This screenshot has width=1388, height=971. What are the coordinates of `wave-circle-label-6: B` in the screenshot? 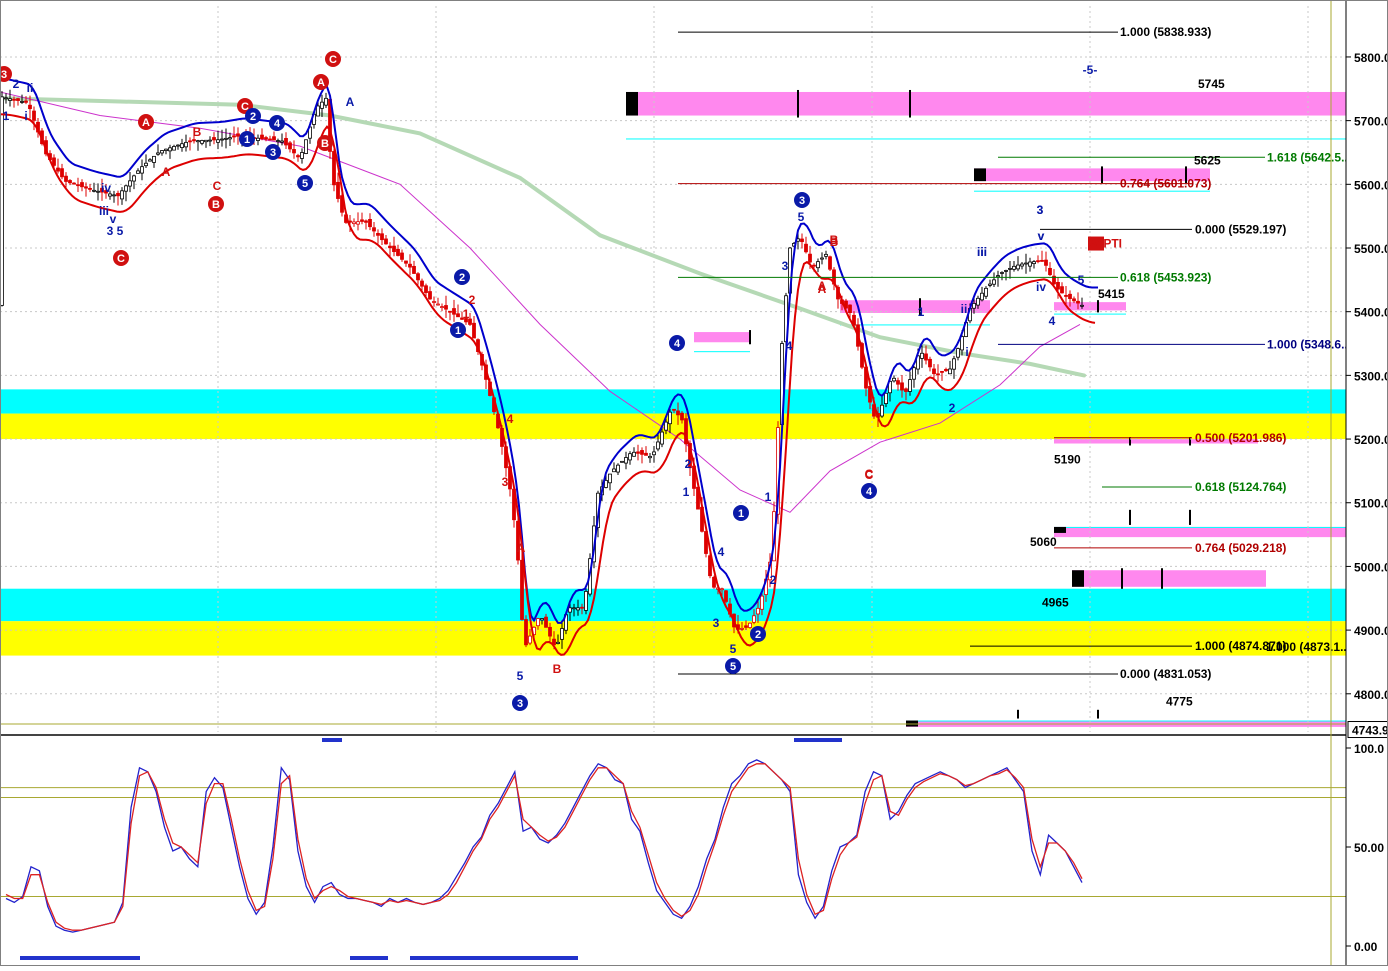 It's located at (216, 205).